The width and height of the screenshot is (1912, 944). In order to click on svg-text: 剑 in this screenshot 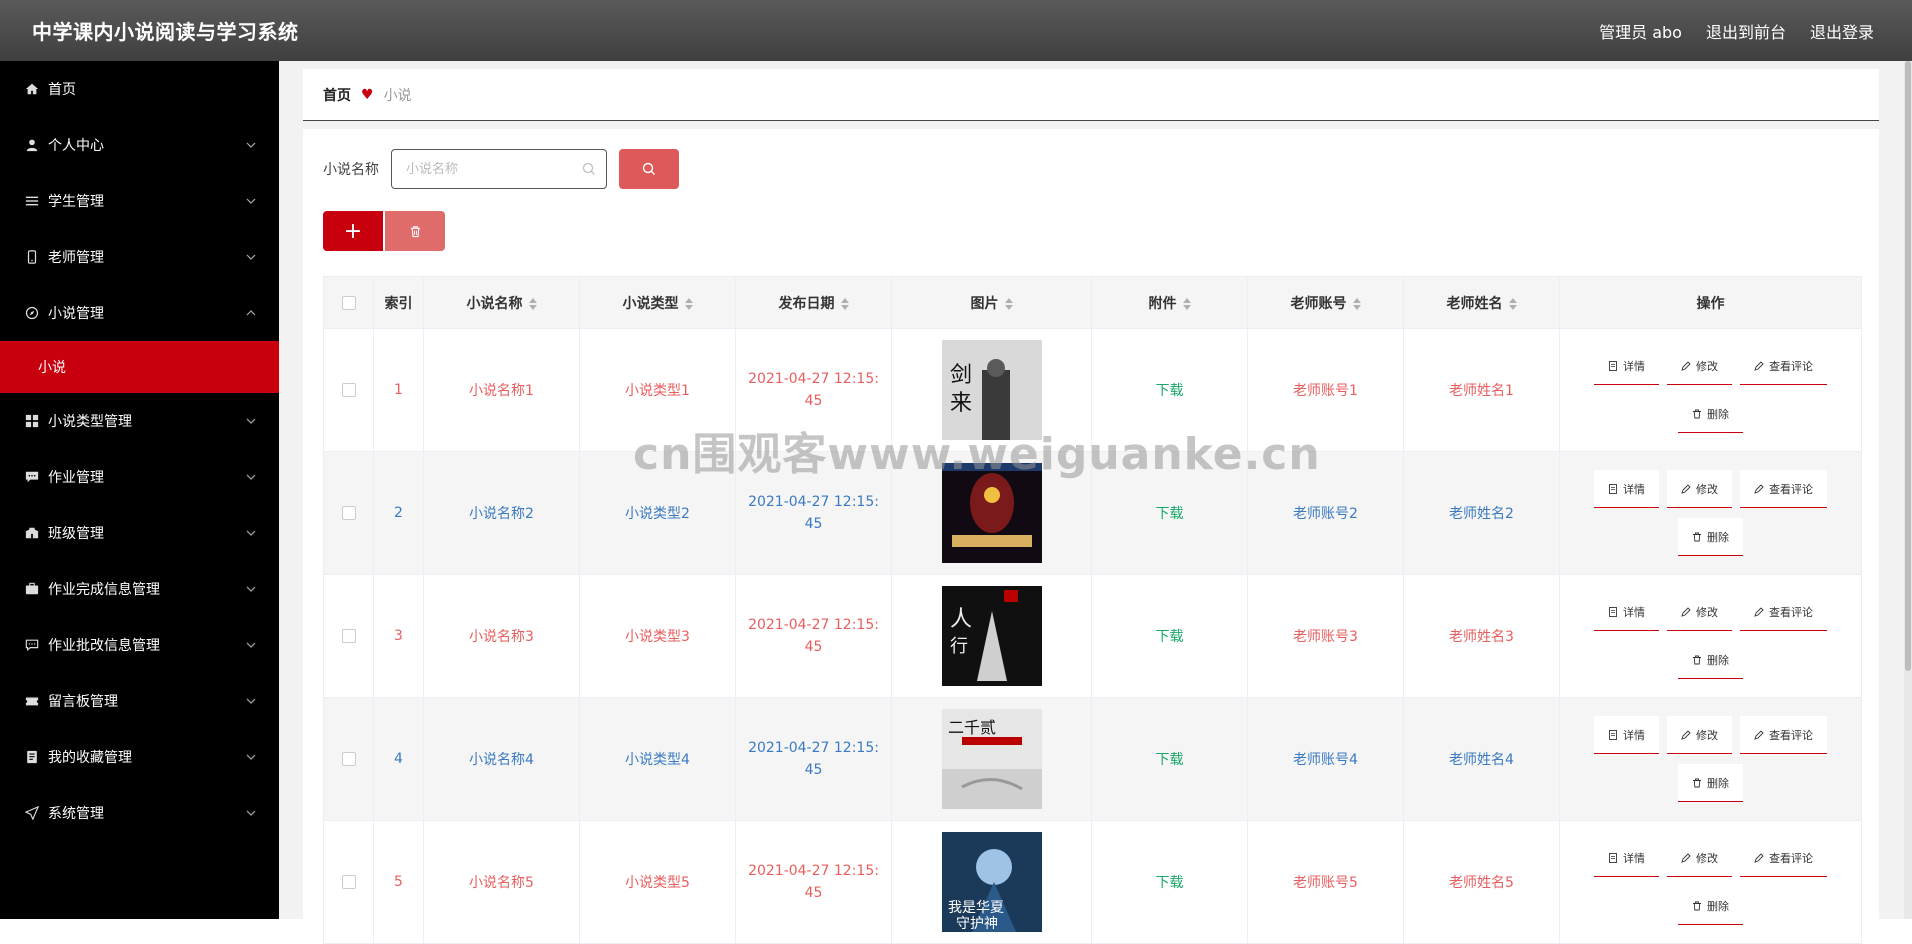, I will do `click(961, 375)`.